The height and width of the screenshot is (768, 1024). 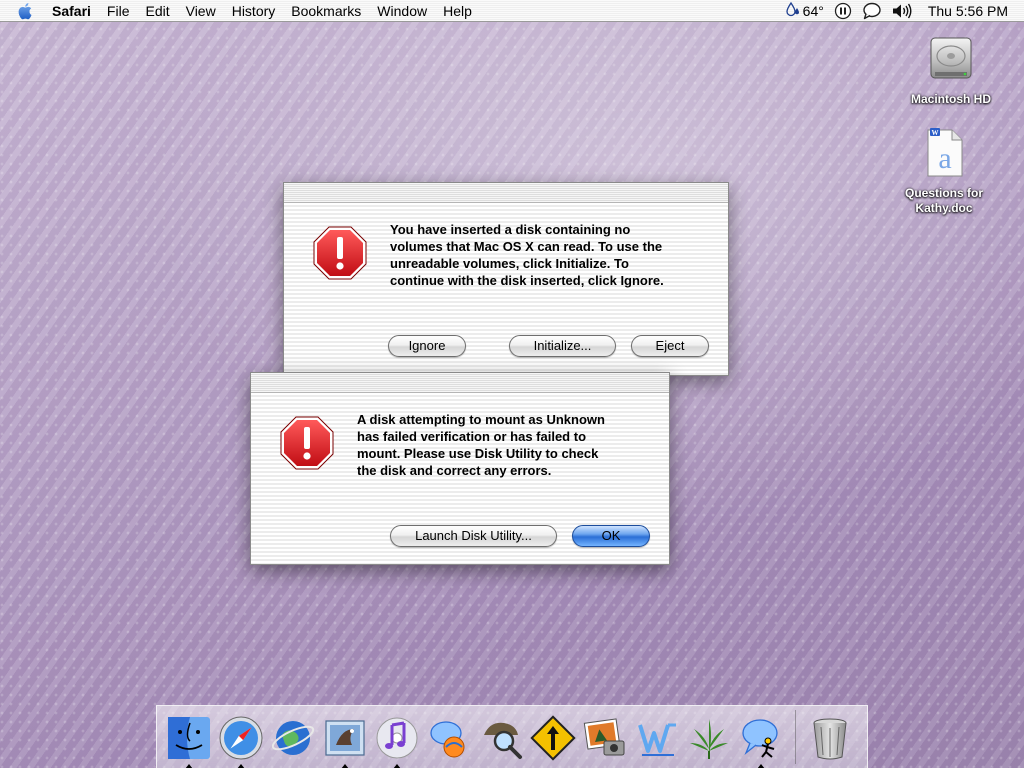 I want to click on desktop-icon-label: Macintosh HD, so click(x=950, y=99).